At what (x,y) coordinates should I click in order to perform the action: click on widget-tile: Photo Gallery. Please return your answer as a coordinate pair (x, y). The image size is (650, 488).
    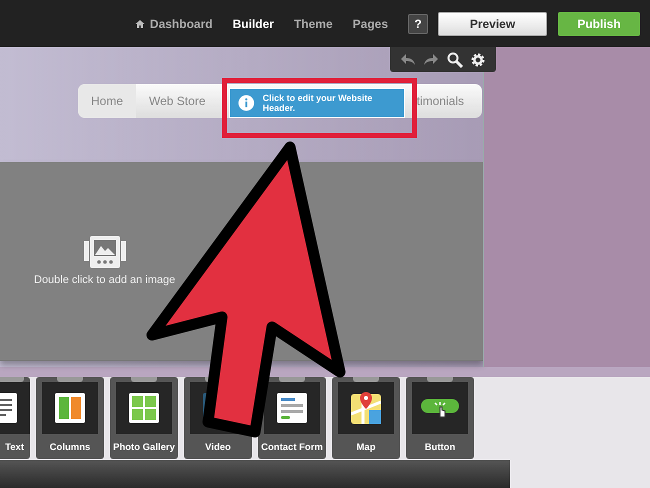
    Looking at the image, I should click on (144, 418).